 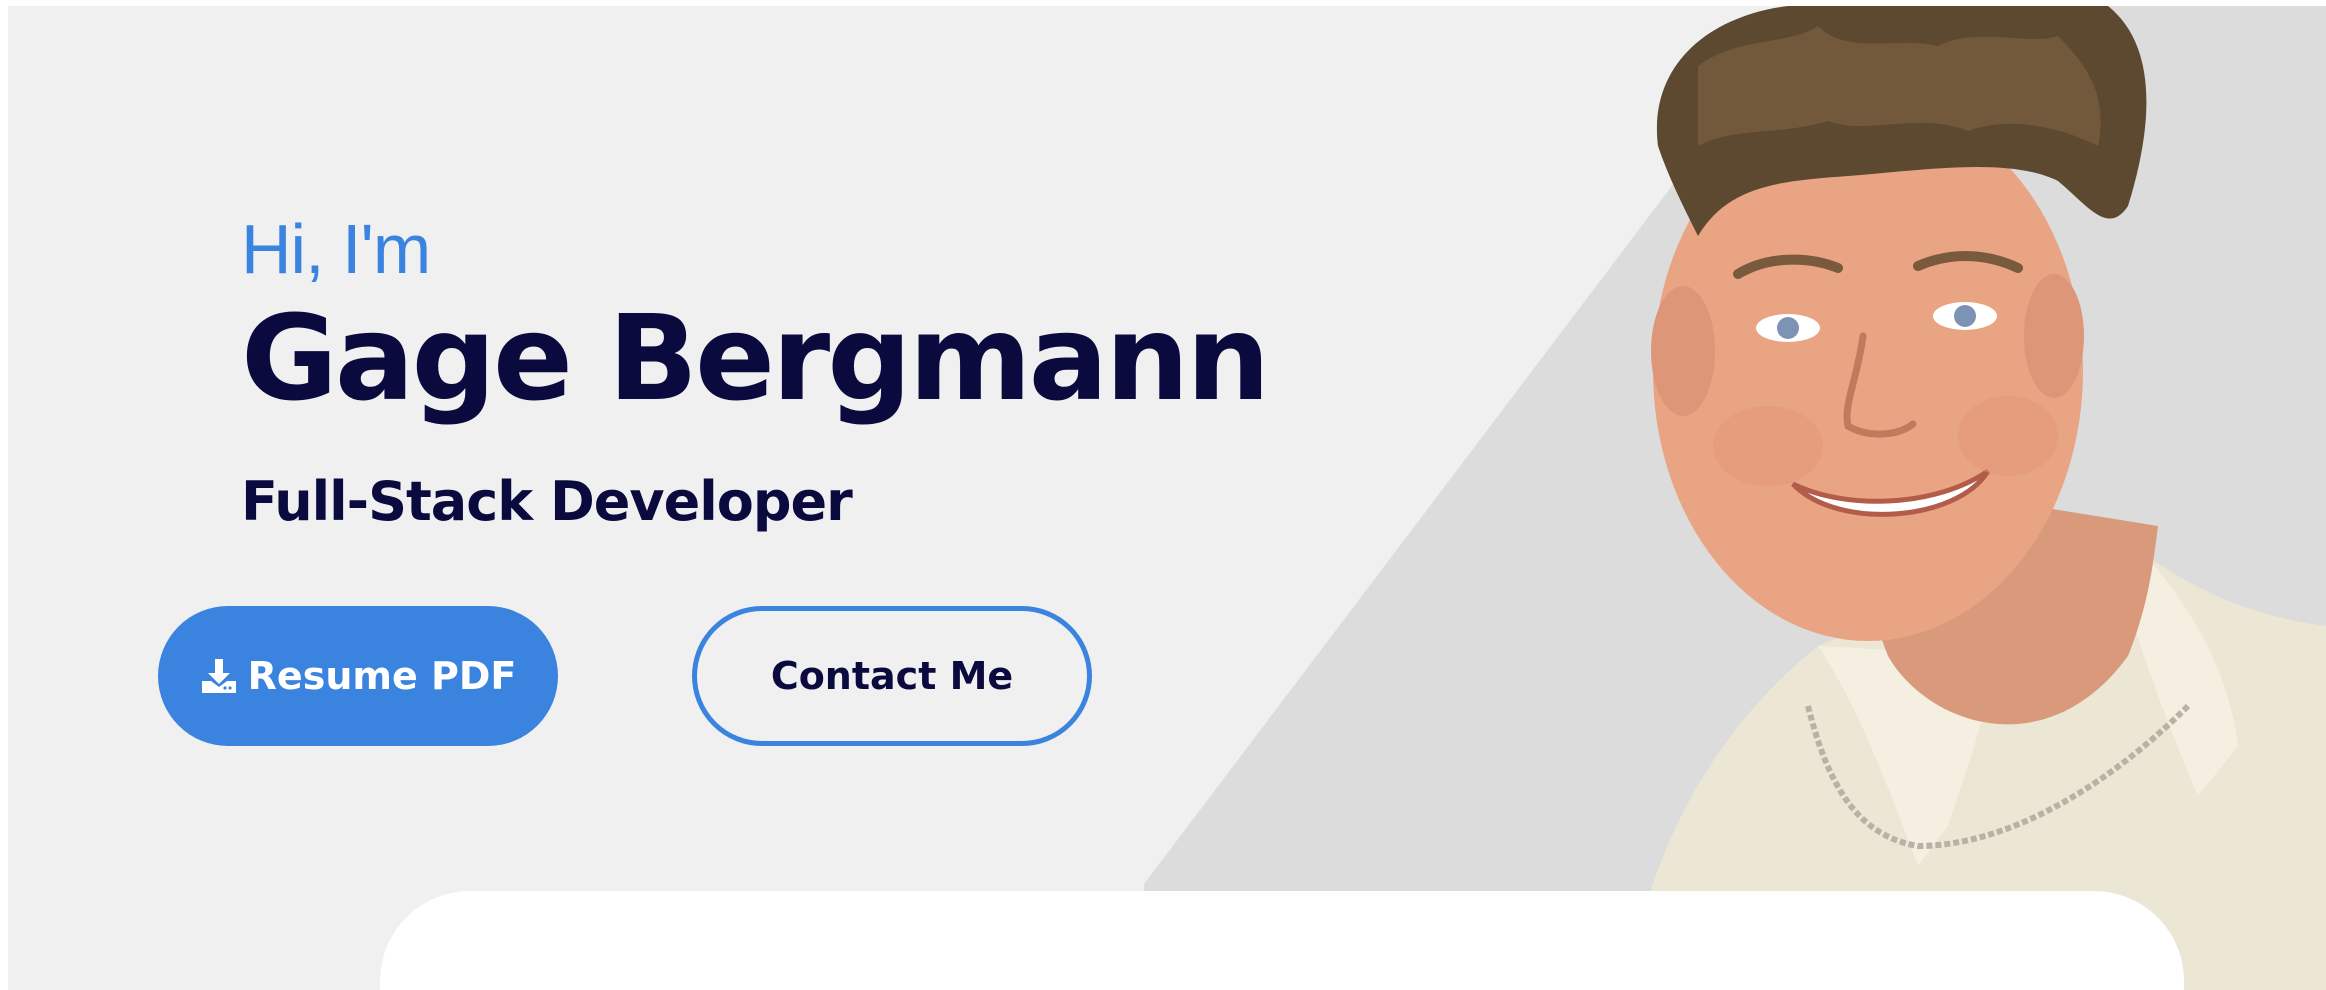 I want to click on contact-me-button: Contact Me, so click(x=892, y=676).